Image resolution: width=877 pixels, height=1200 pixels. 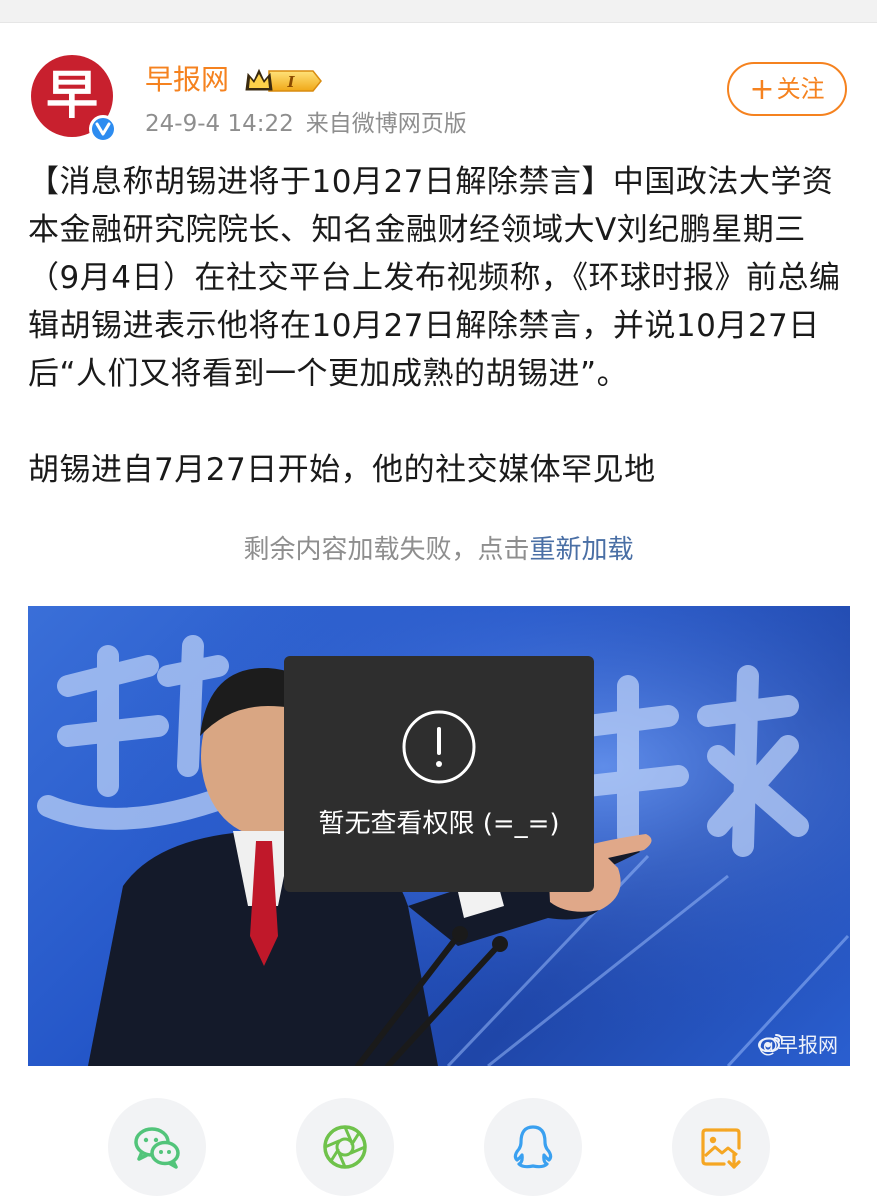 I want to click on weibo-logo-icon, so click(x=770, y=1043).